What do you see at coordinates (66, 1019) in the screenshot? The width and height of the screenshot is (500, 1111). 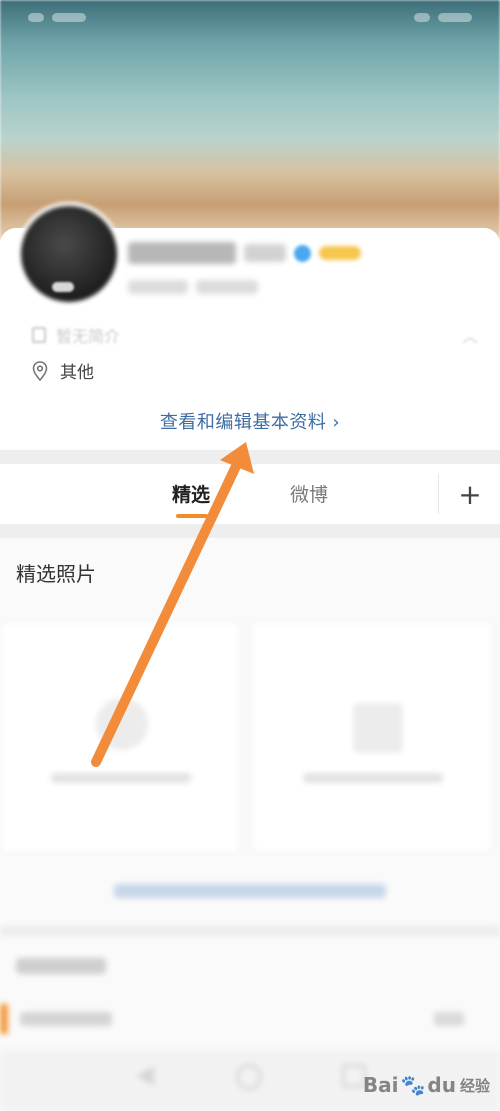 I see `list-item-blurred` at bounding box center [66, 1019].